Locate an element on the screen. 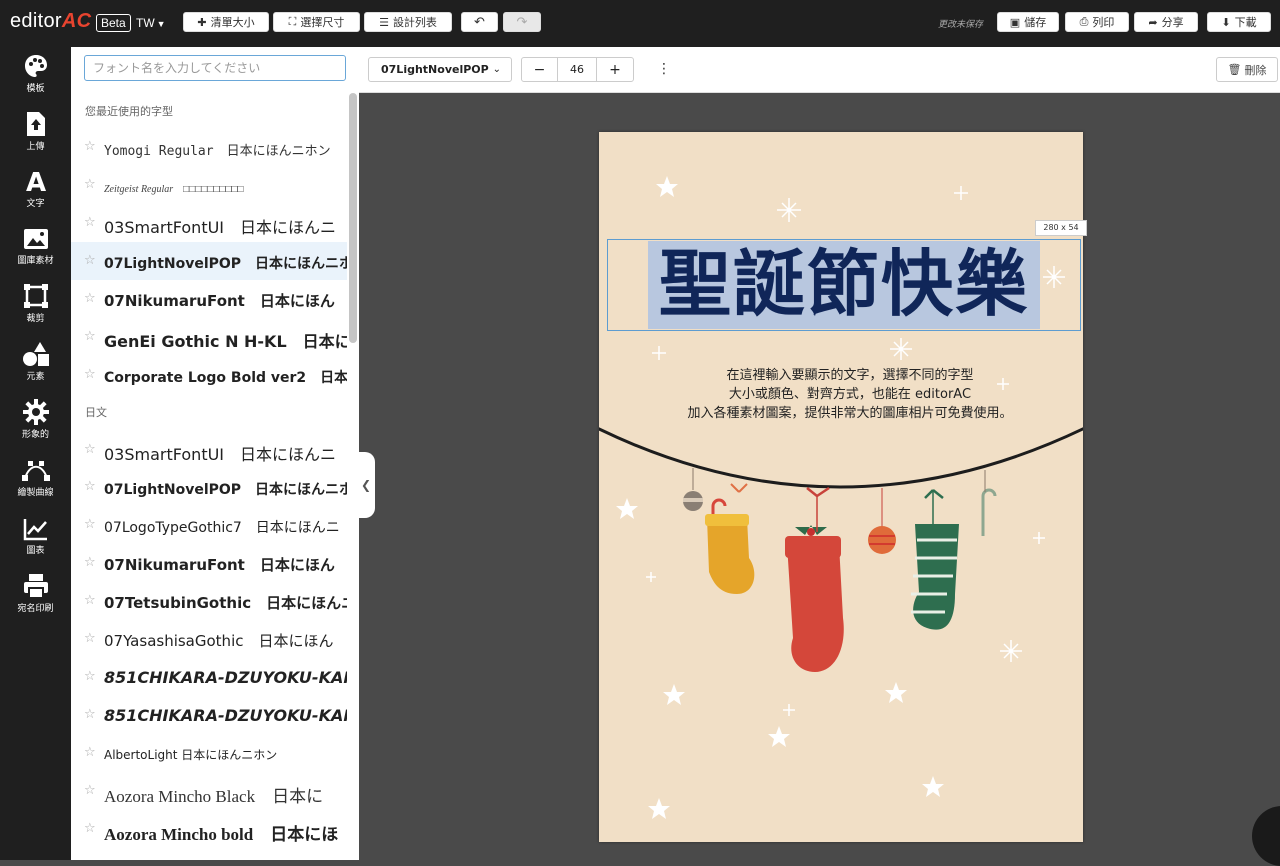  font-list-scrollbar is located at coordinates (353, 218).